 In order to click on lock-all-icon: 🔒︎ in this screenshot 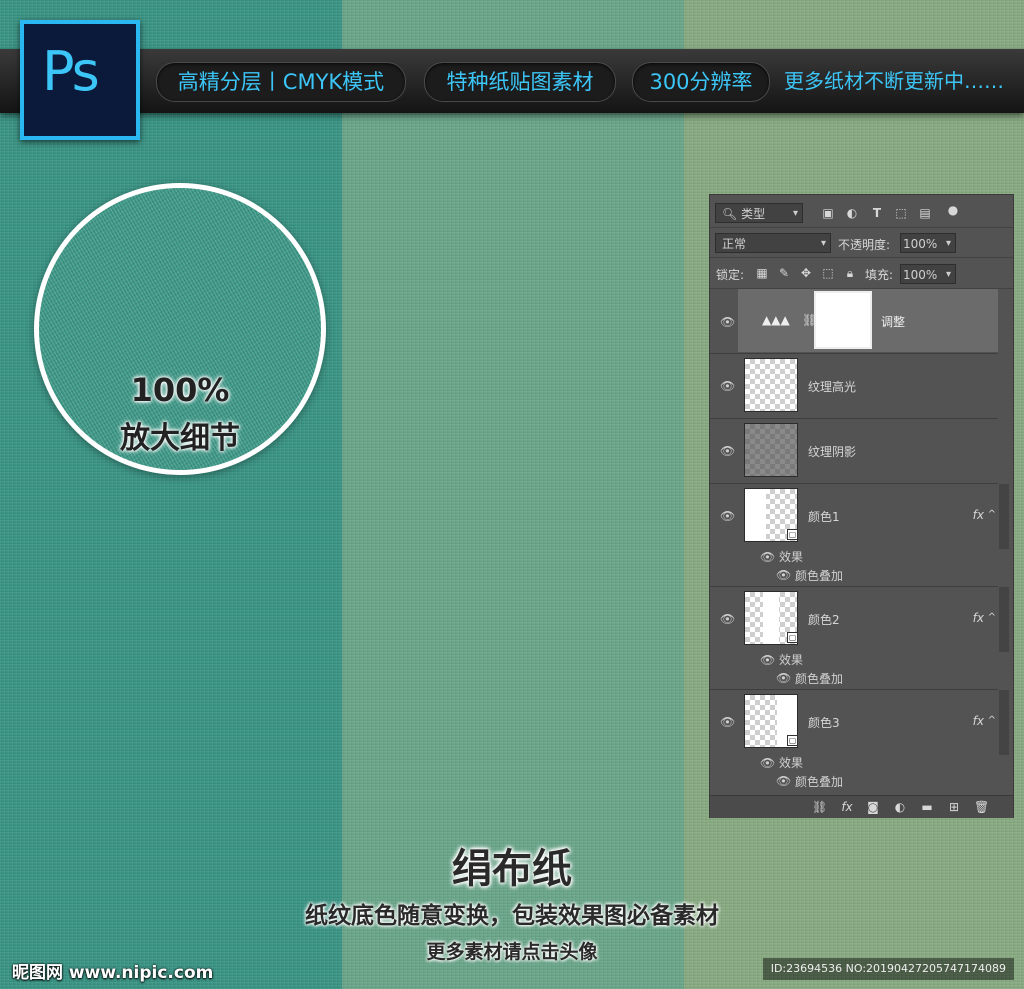, I will do `click(850, 273)`.